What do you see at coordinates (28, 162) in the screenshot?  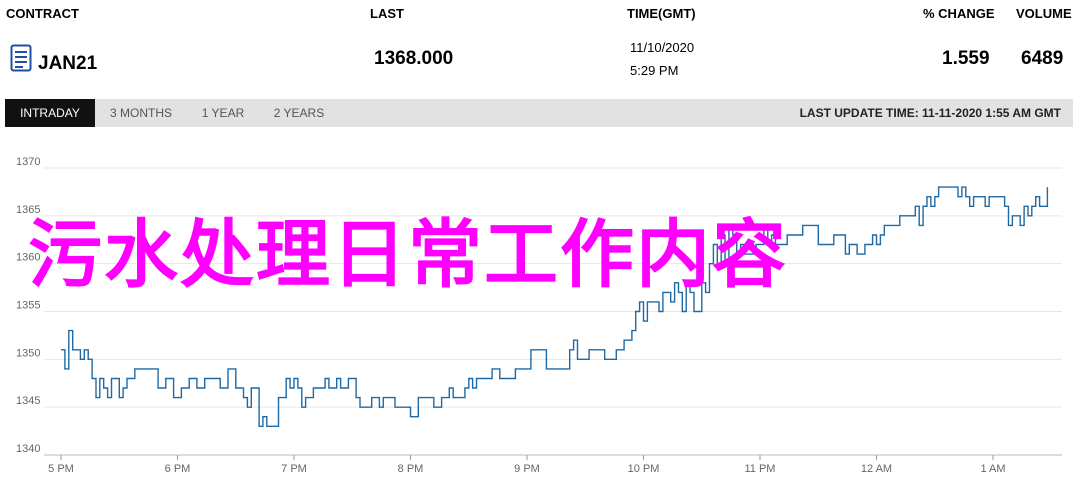 I see `y-tick-label: 1370` at bounding box center [28, 162].